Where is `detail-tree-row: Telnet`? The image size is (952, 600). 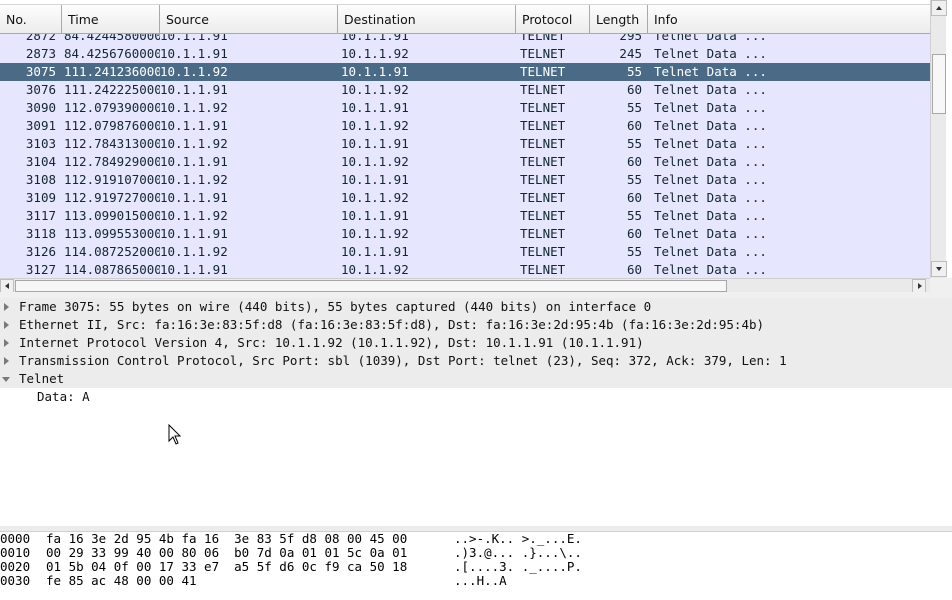 detail-tree-row: Telnet is located at coordinates (476, 379).